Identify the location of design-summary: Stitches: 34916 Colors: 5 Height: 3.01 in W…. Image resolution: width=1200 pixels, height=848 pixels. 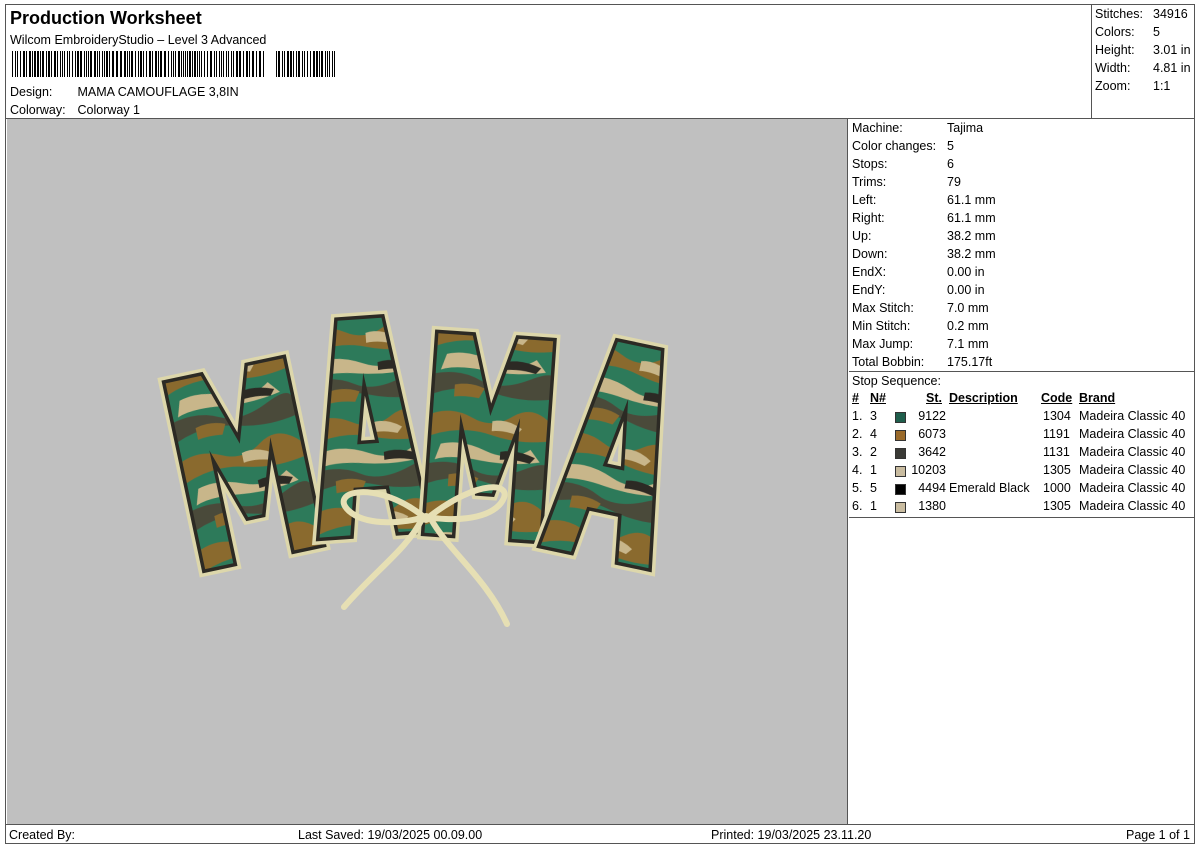
(1143, 61).